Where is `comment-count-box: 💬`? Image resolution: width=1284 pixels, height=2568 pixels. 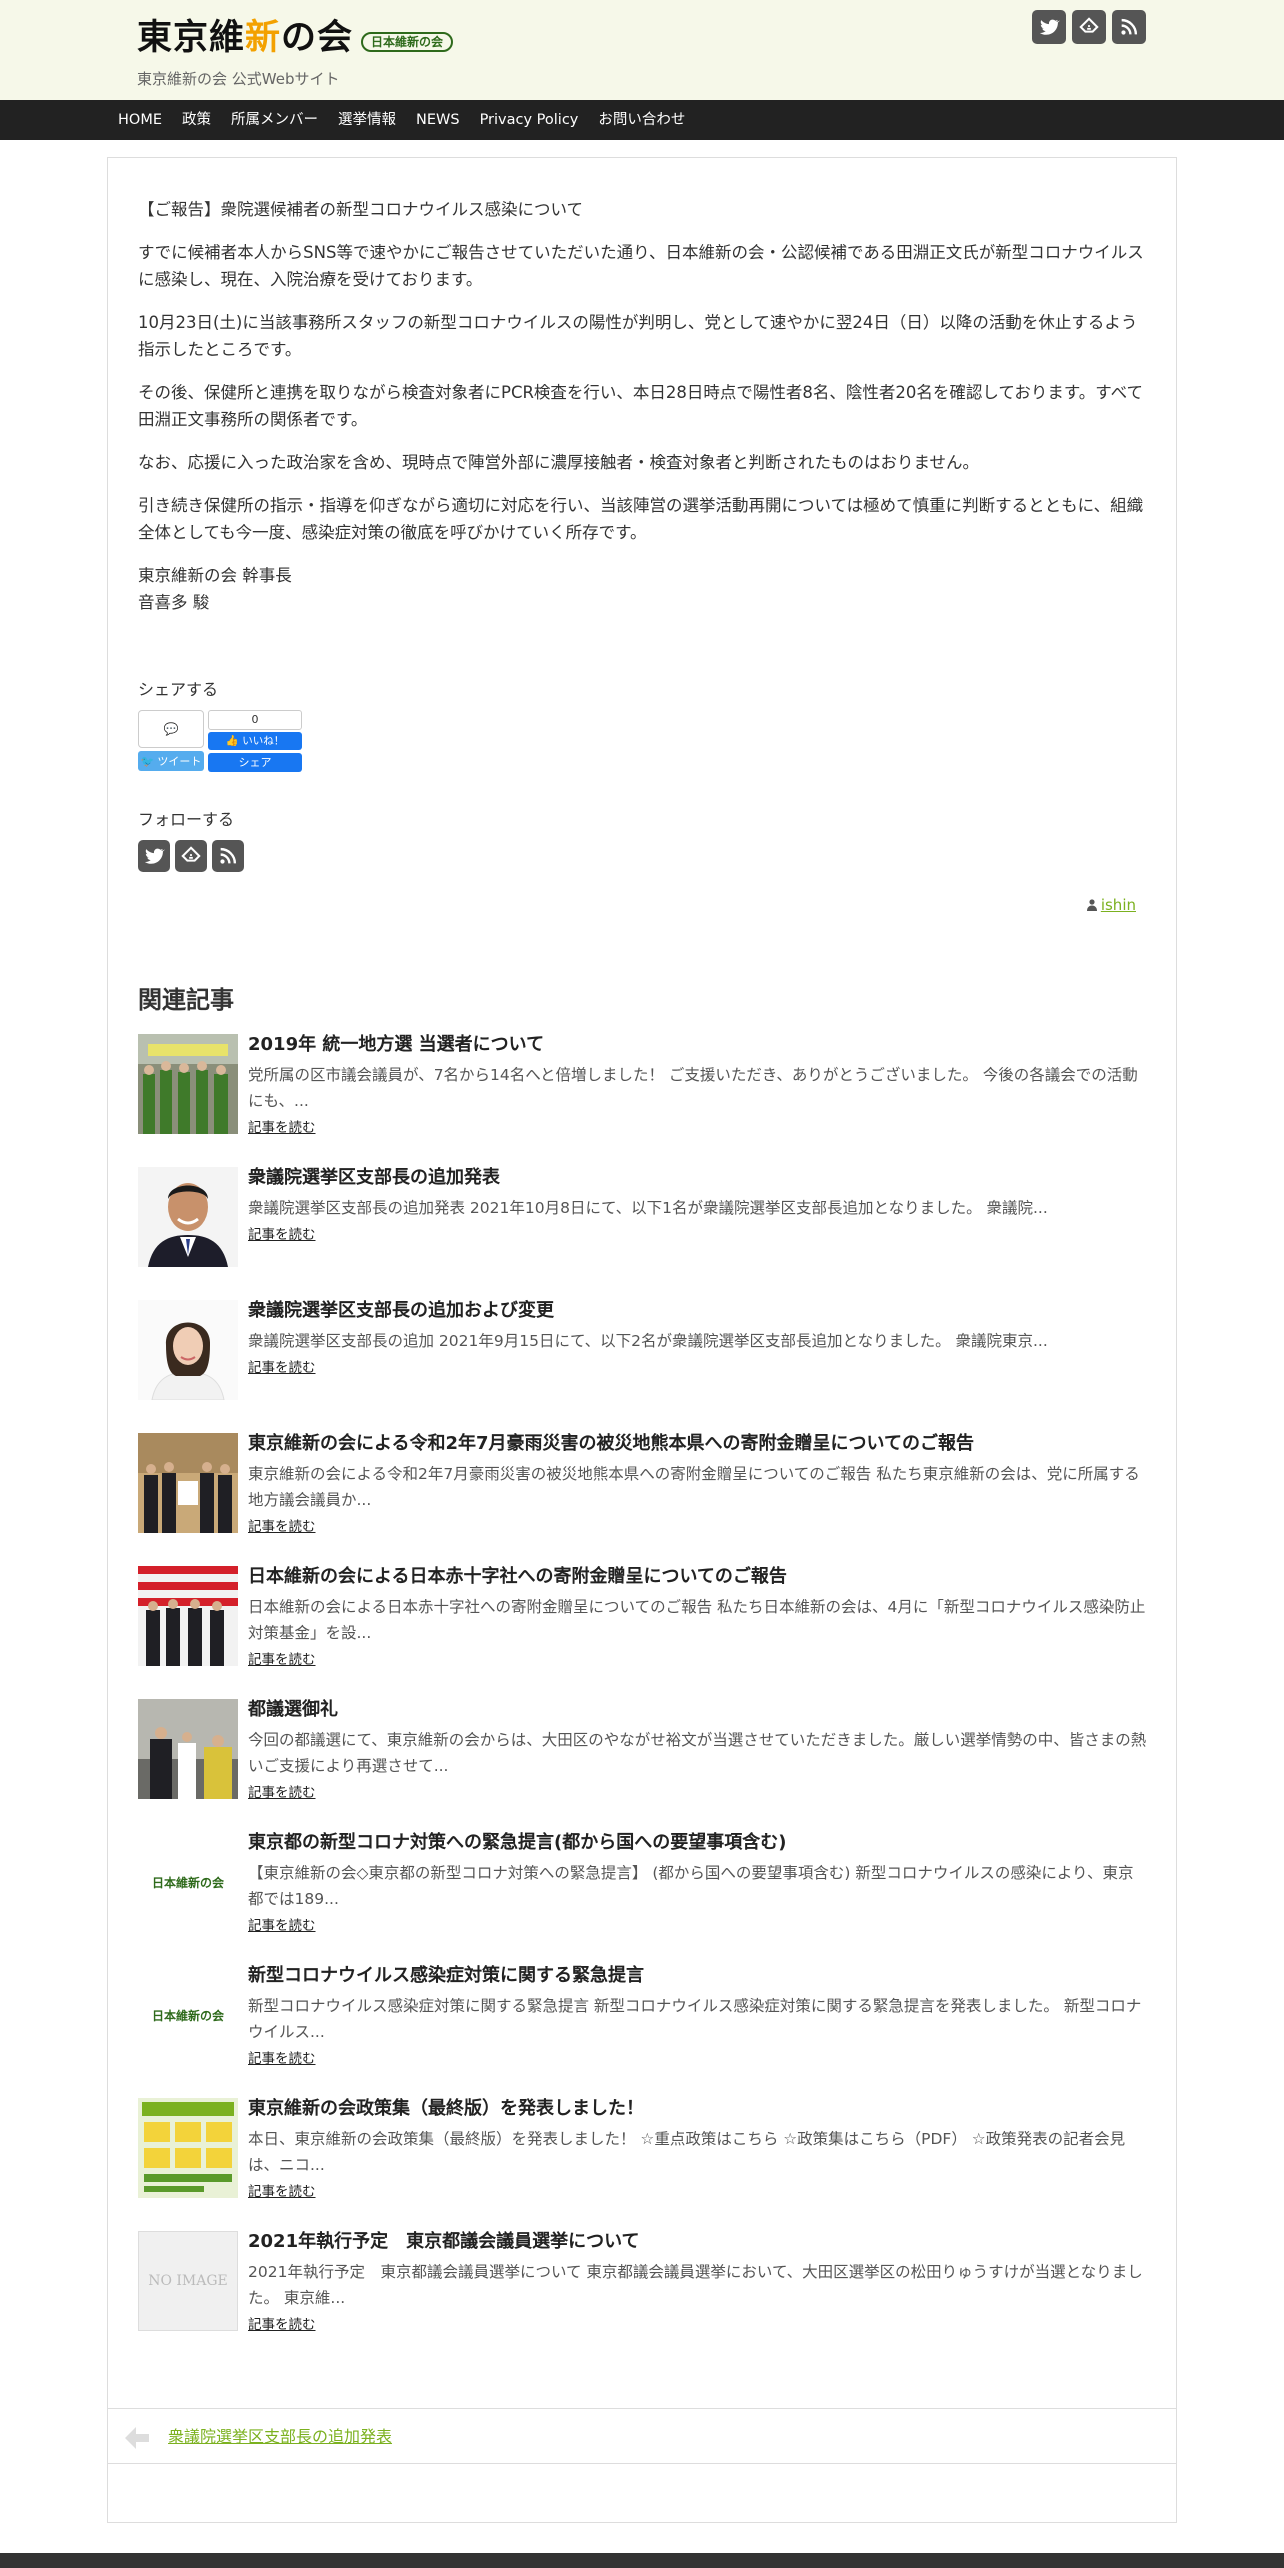
comment-count-box: 💬 is located at coordinates (171, 729).